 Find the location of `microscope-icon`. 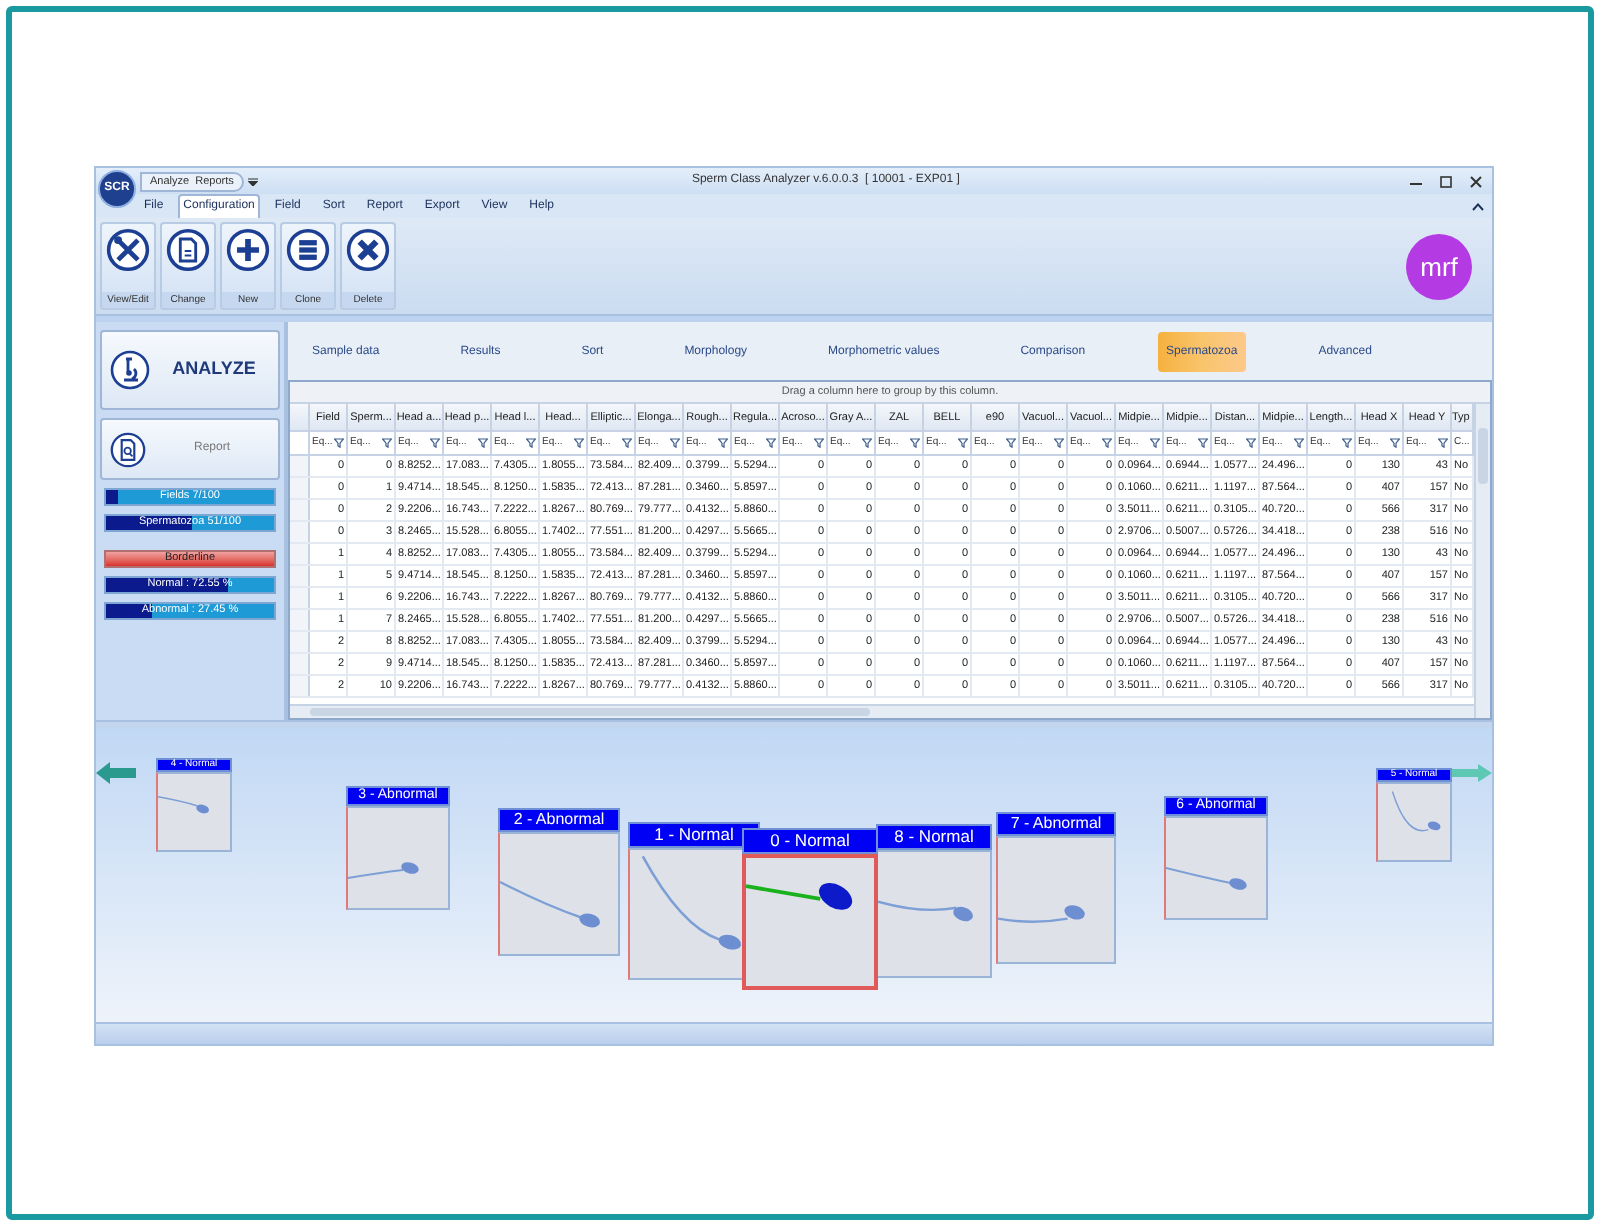

microscope-icon is located at coordinates (130, 370).